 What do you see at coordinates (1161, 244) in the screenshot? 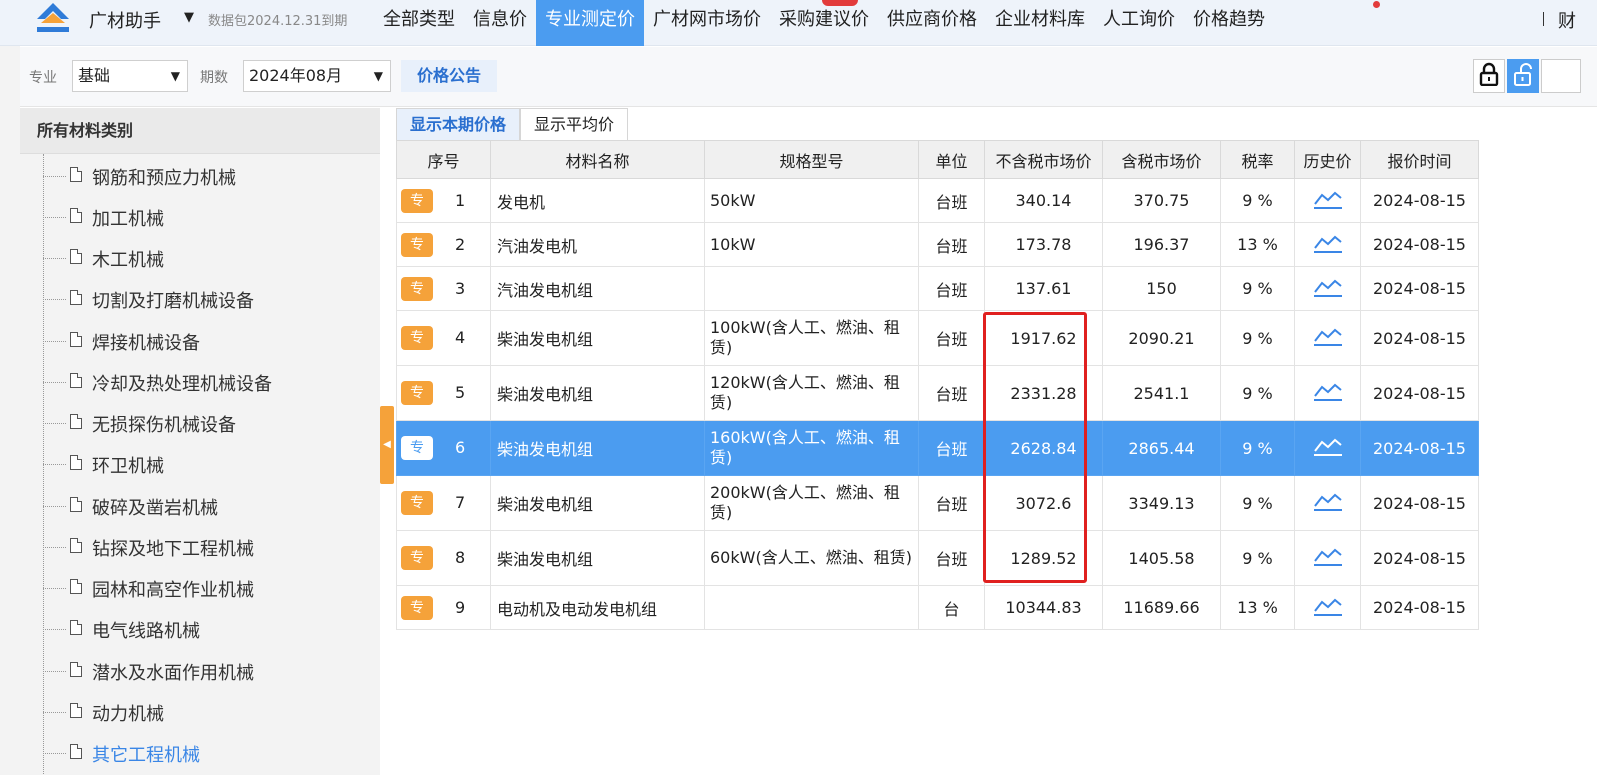
I see `cell-price-in-tax: 196.37` at bounding box center [1161, 244].